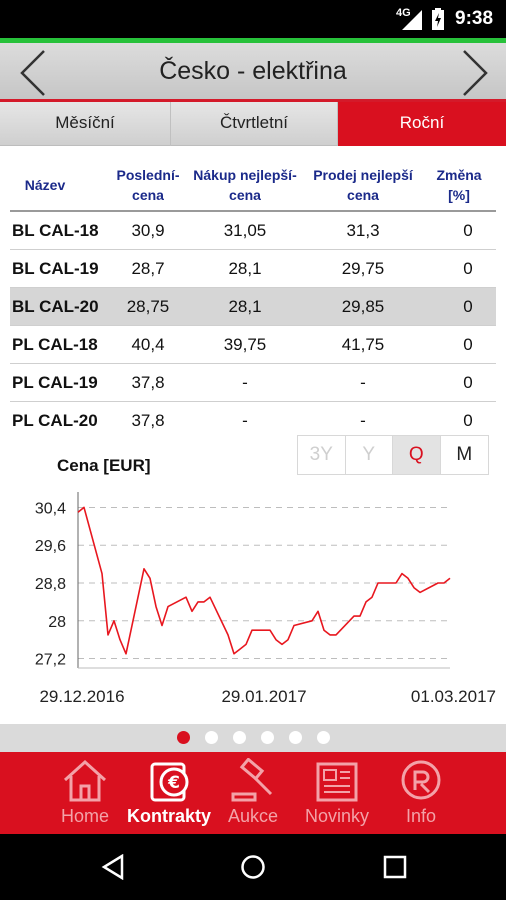 The height and width of the screenshot is (900, 506). I want to click on y-tick-label: 28, so click(57, 622).